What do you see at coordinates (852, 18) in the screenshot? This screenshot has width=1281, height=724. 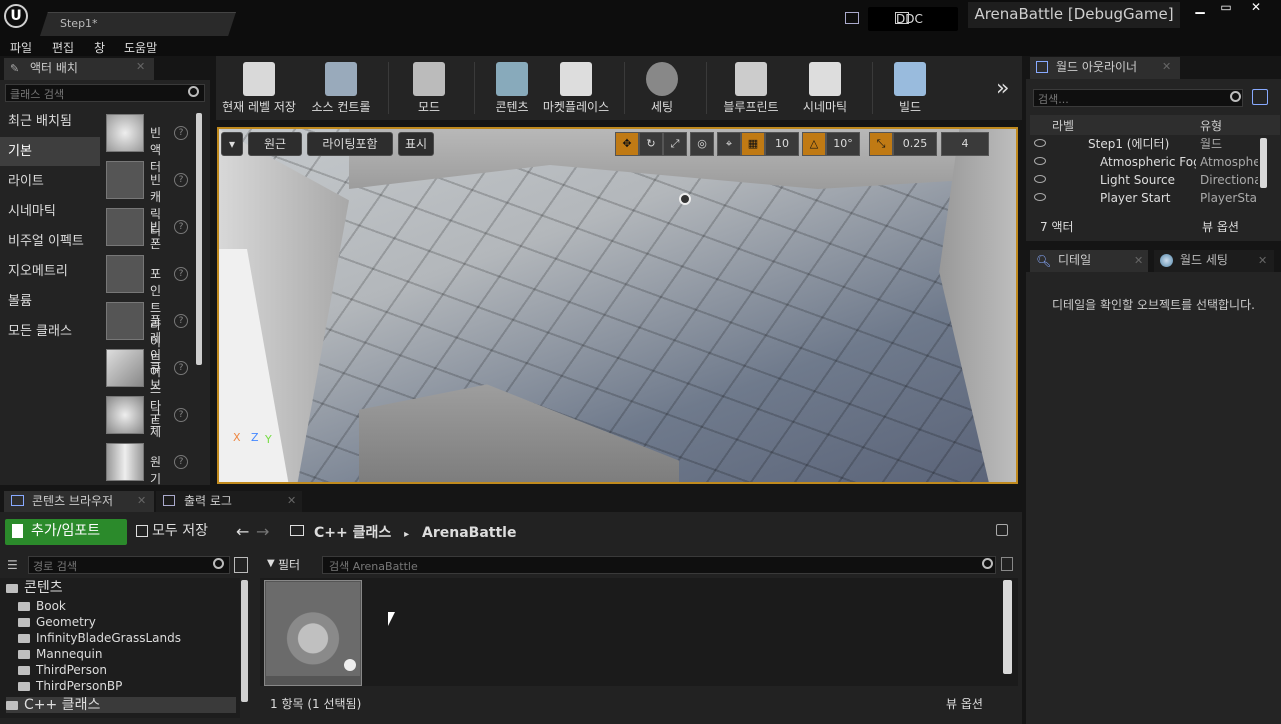 I see `source-control-icon` at bounding box center [852, 18].